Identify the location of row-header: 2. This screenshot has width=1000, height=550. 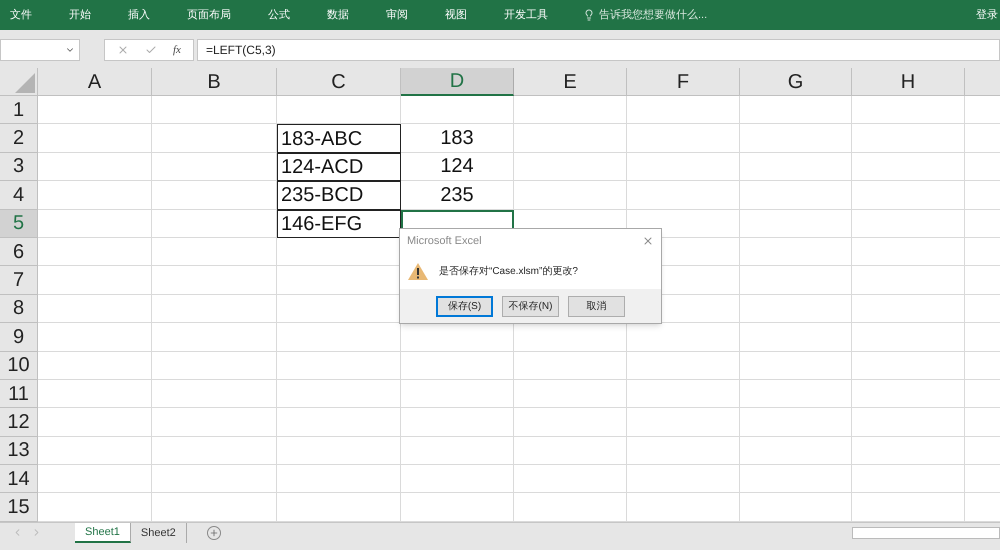
(19, 138).